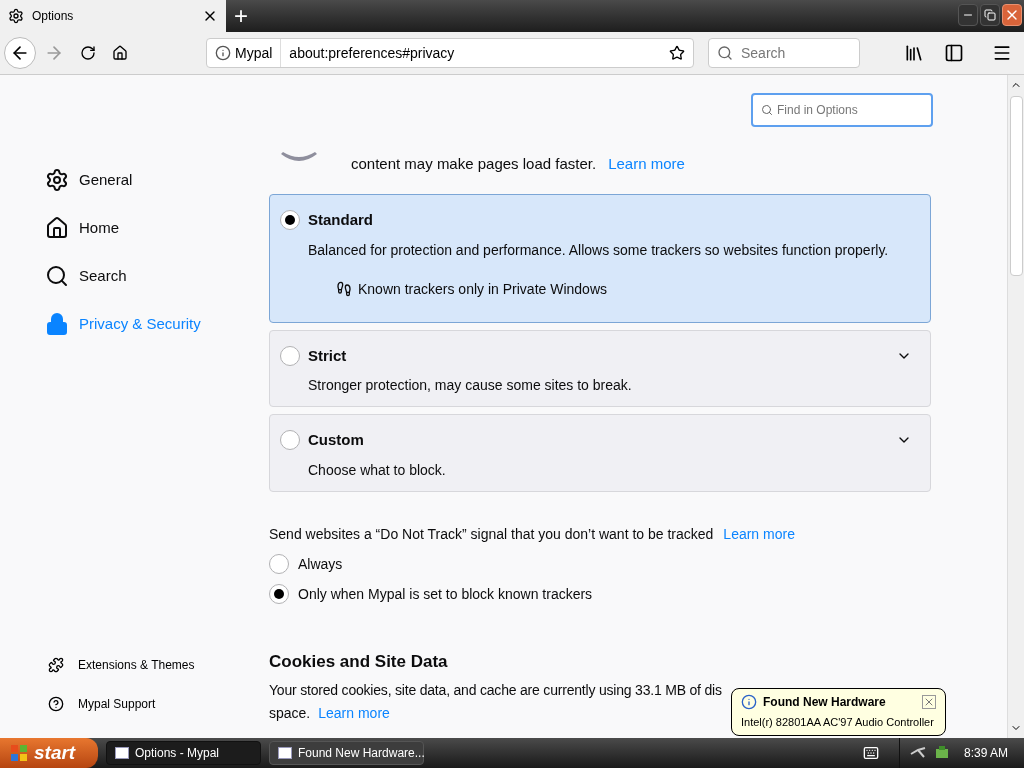 Image resolution: width=1024 pixels, height=768 pixels. I want to click on restore-button, so click(990, 15).